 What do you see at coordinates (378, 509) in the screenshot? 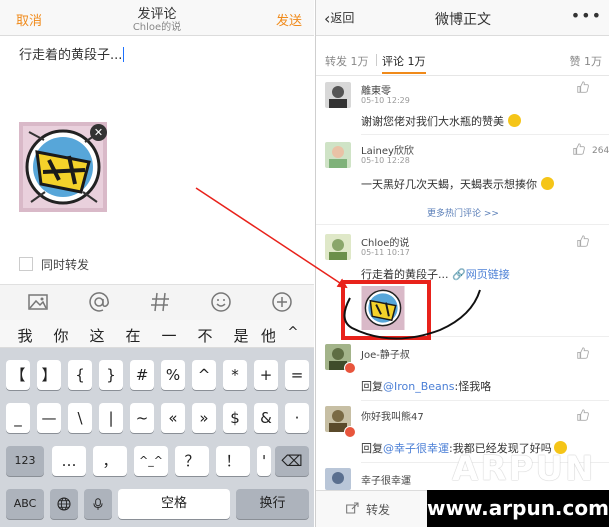
I see `repost-button: 转发` at bounding box center [378, 509].